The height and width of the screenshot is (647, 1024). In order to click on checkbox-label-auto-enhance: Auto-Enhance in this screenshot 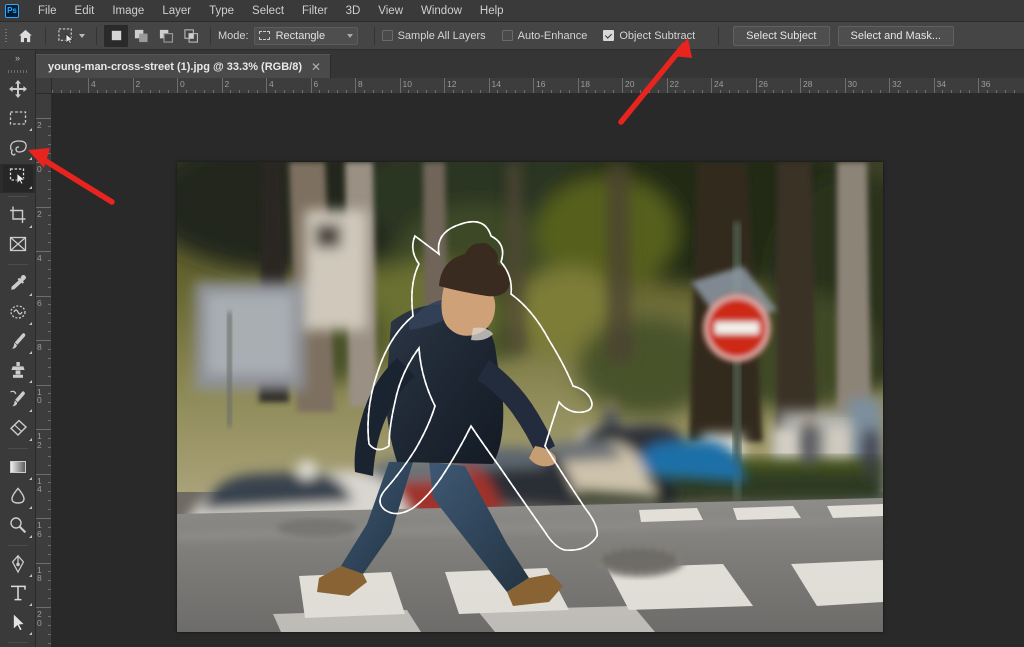, I will do `click(552, 35)`.